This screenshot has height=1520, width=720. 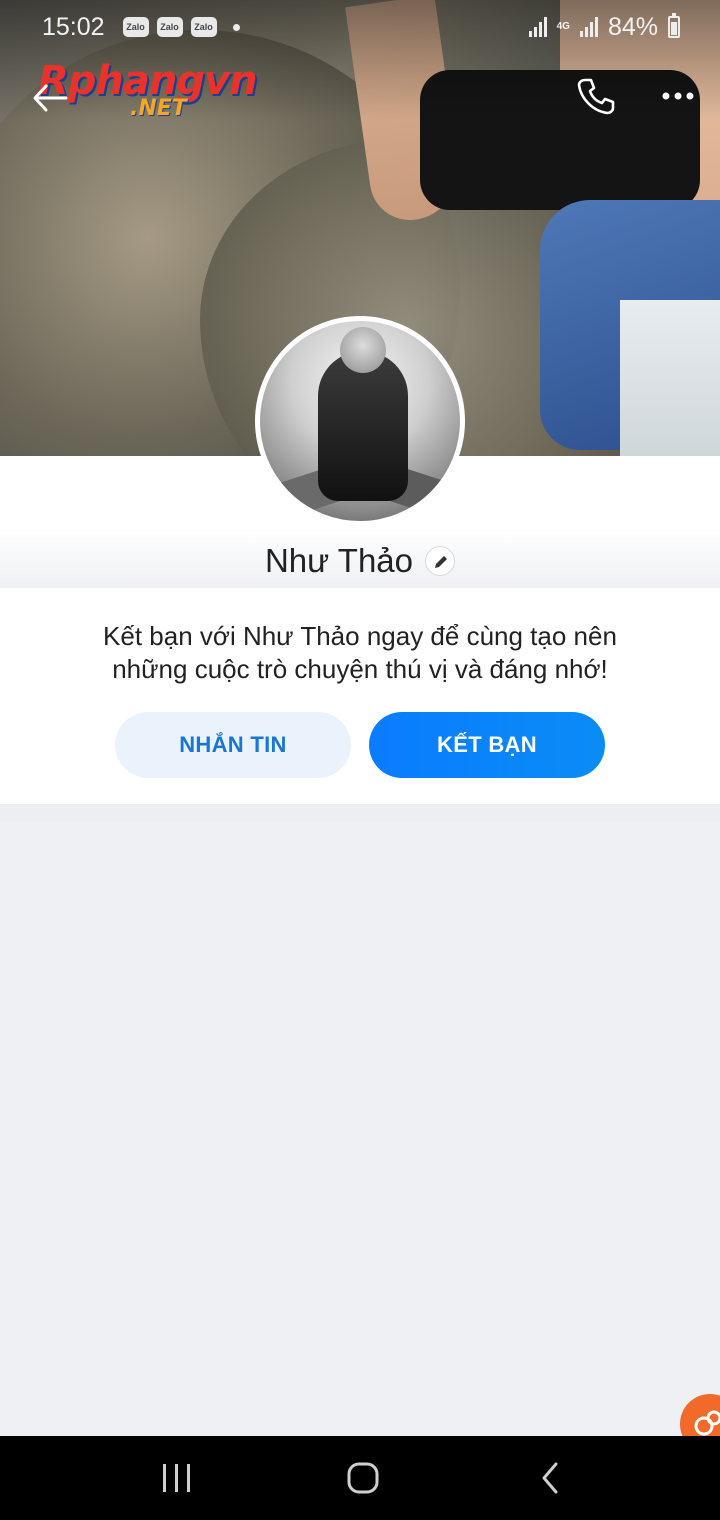 I want to click on back-button, so click(x=50, y=98).